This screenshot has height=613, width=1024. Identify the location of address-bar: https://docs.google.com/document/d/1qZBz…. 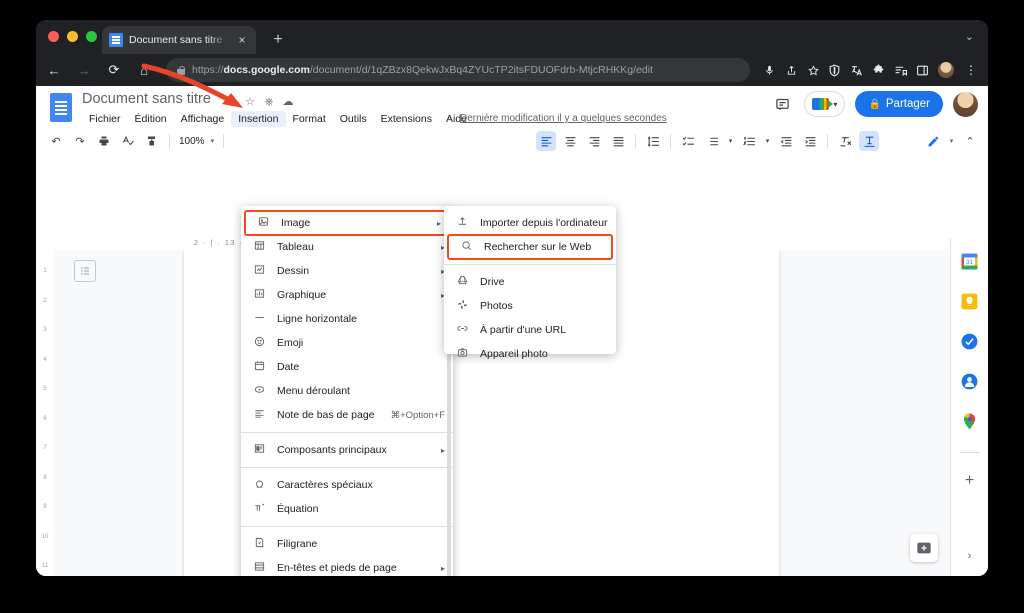
(458, 70).